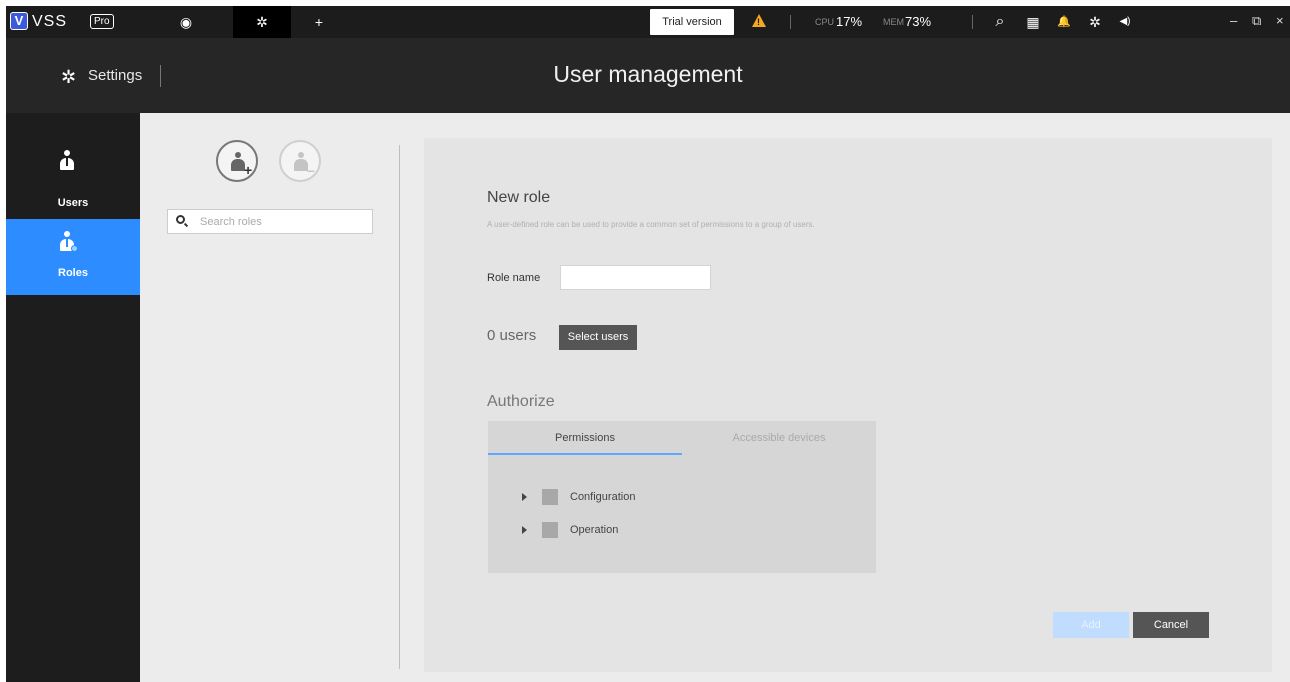  I want to click on form-title: New role, so click(519, 197).